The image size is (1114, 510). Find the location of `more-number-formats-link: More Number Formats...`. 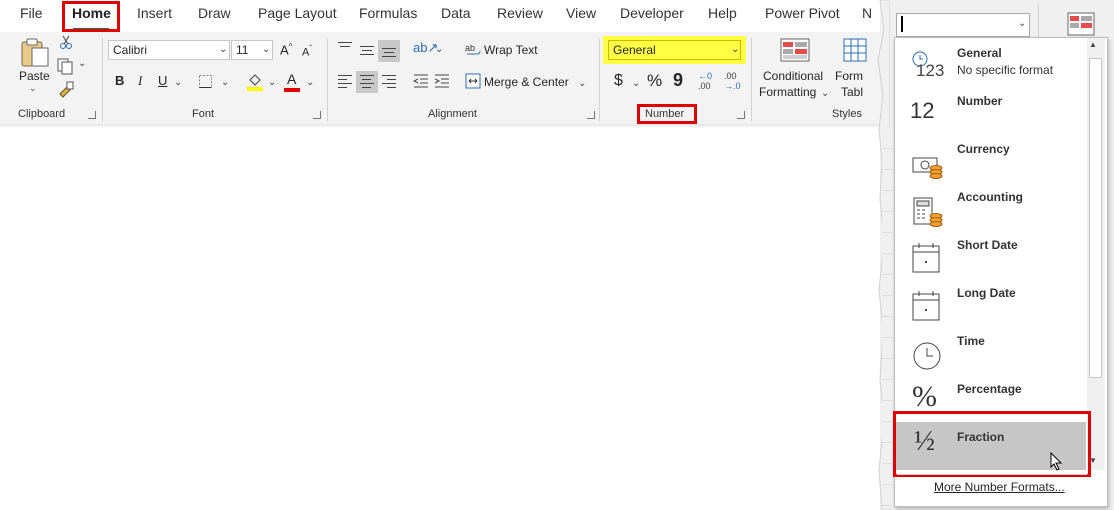

more-number-formats-link: More Number Formats... is located at coordinates (999, 487).